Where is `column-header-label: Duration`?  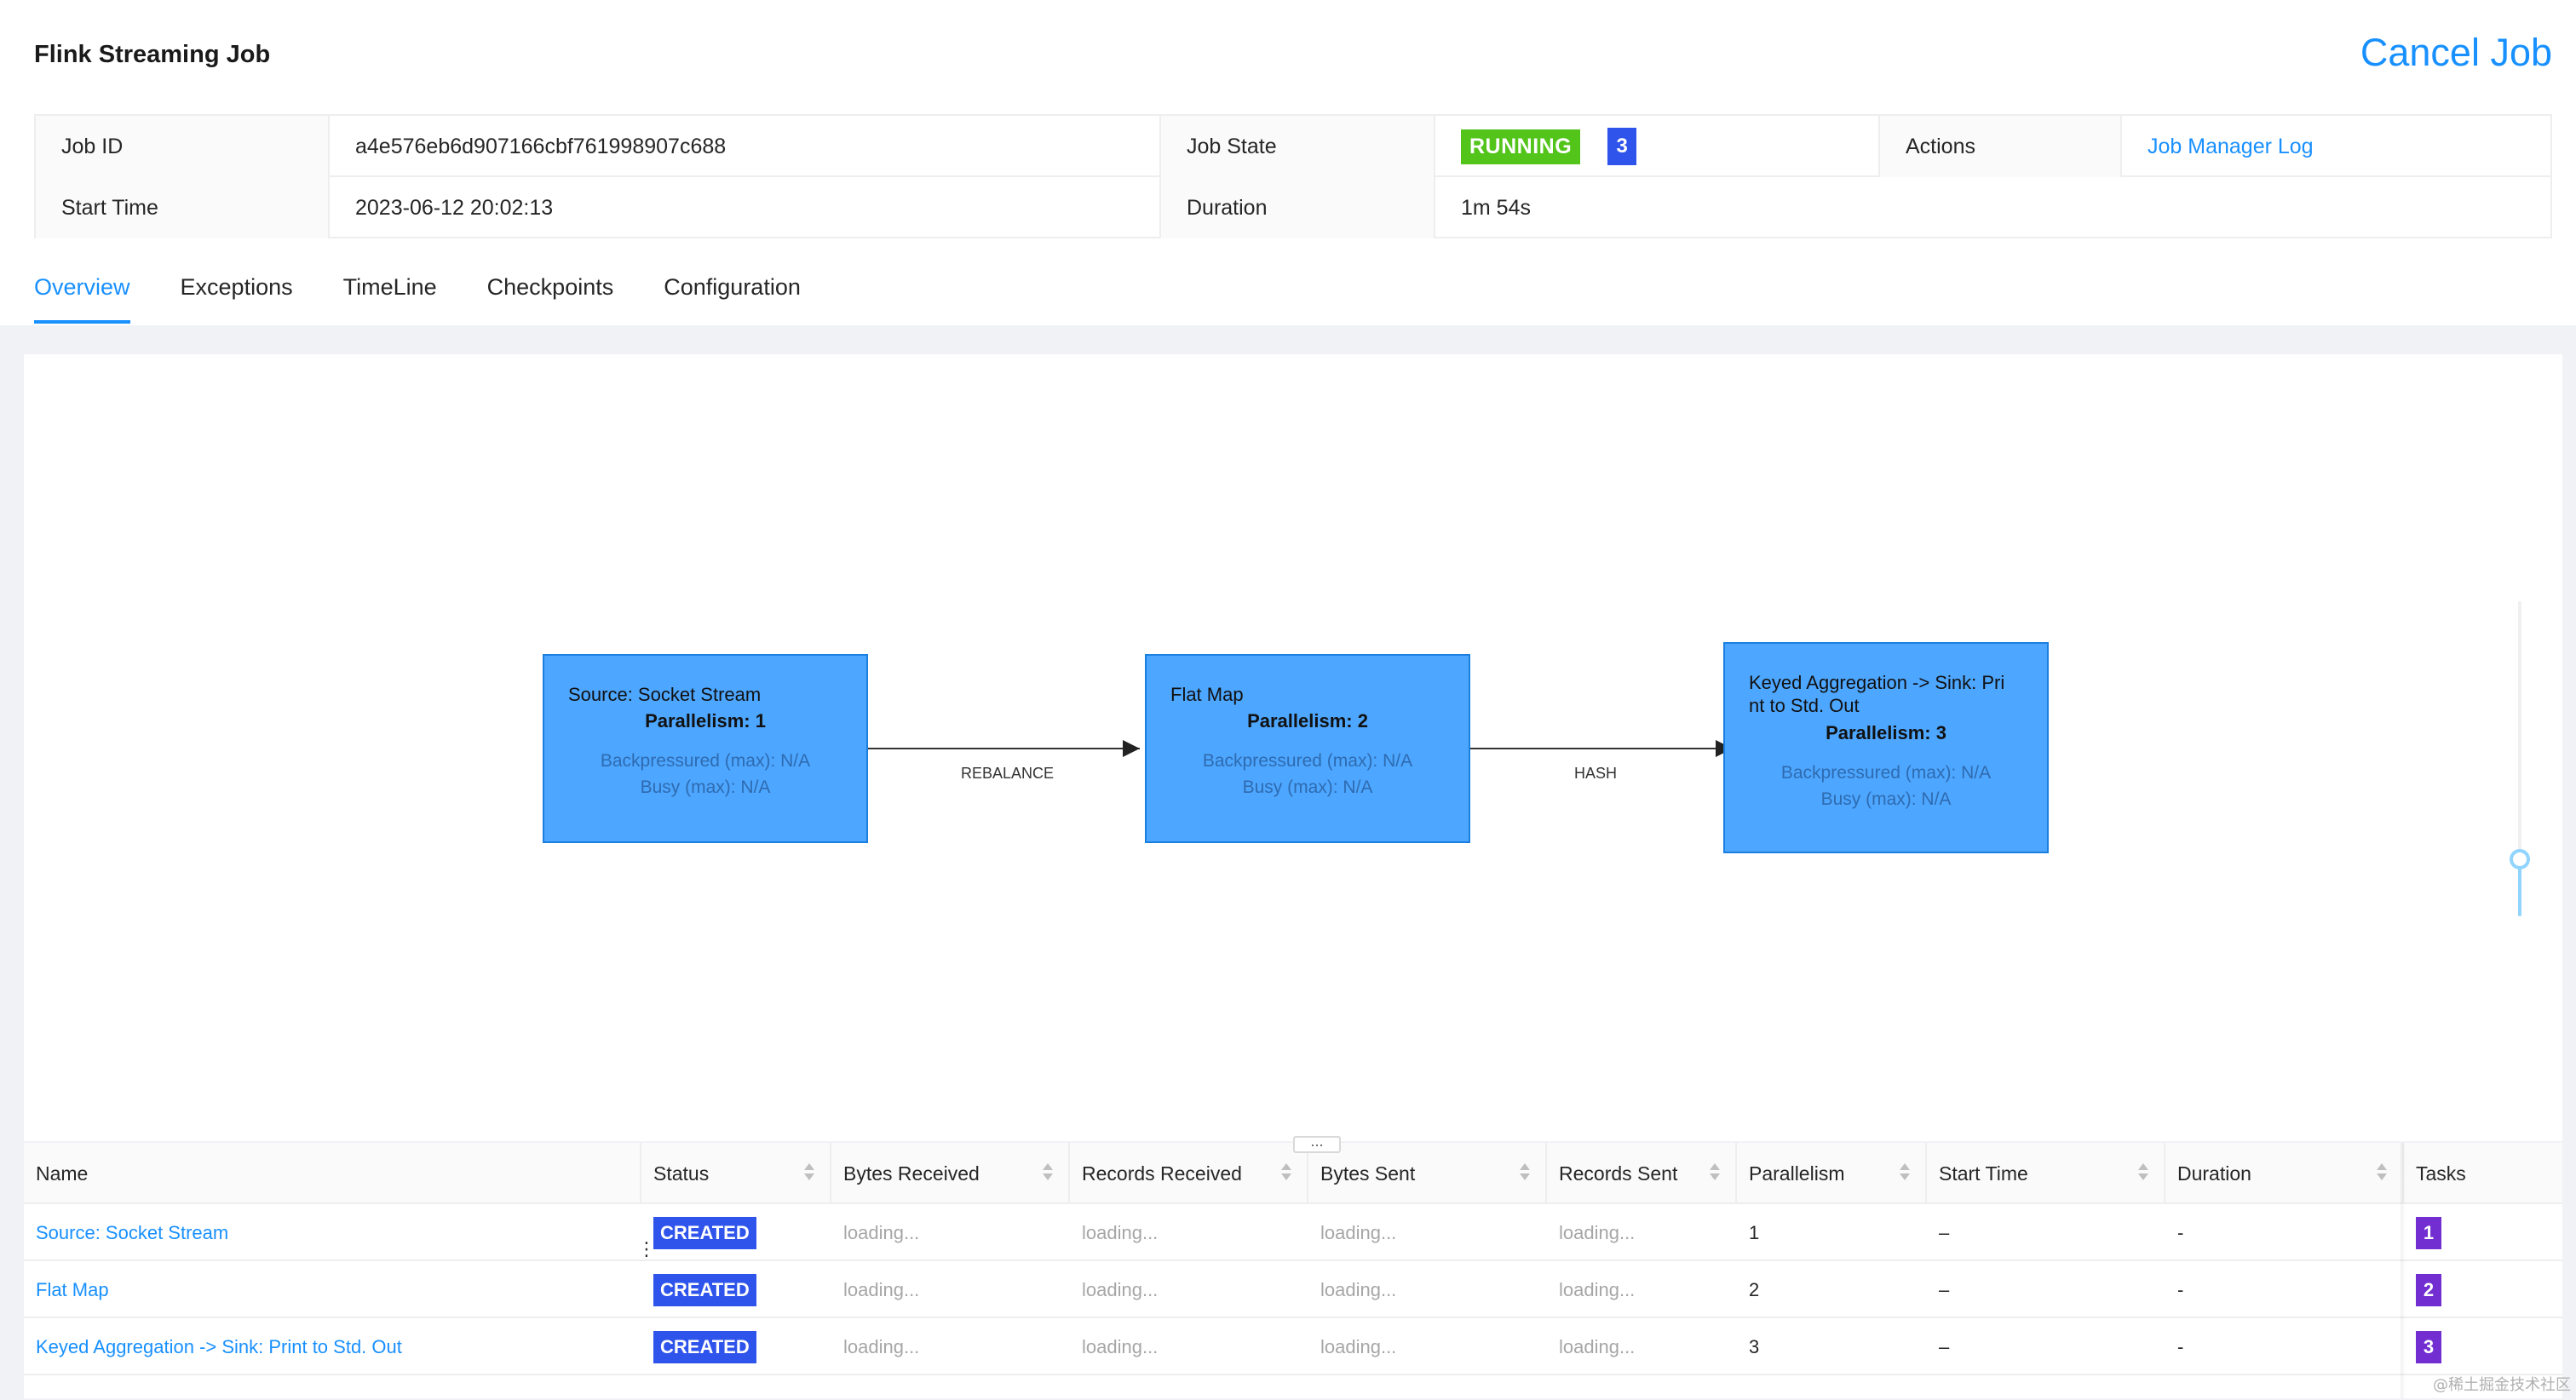 column-header-label: Duration is located at coordinates (2214, 1173).